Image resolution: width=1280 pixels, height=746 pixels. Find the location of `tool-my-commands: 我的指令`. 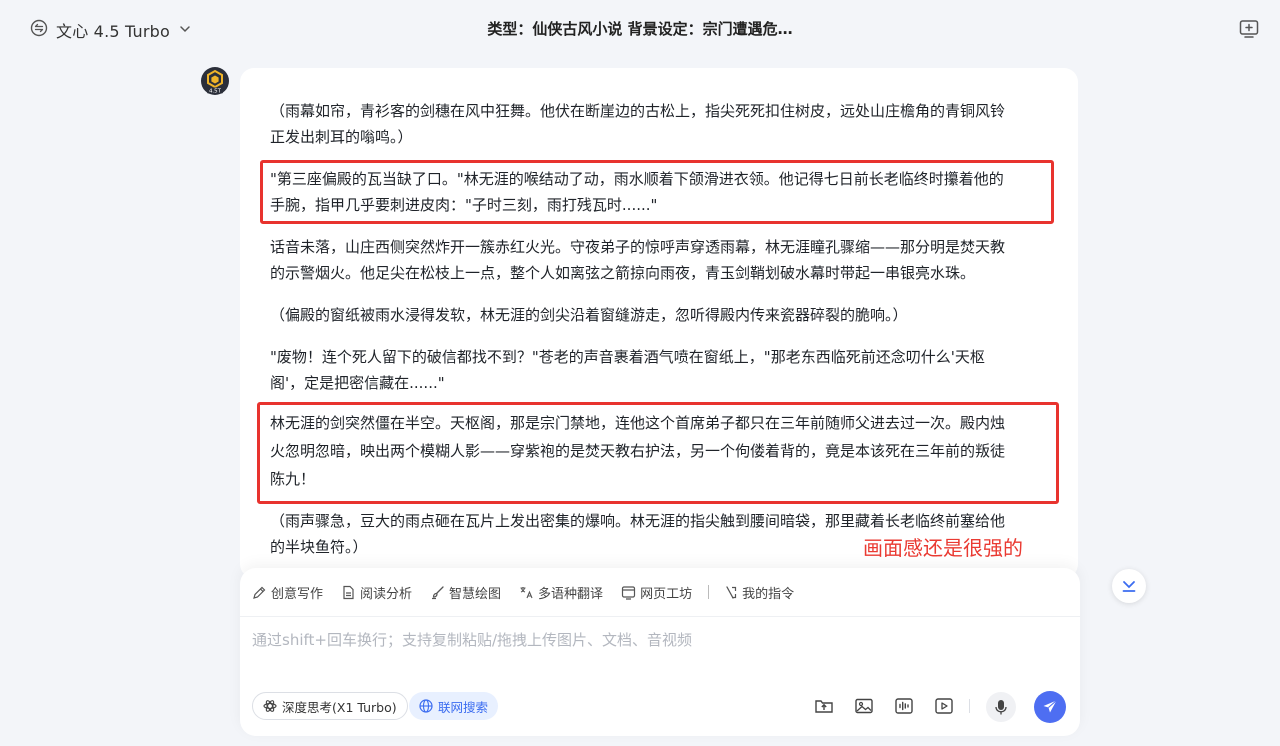

tool-my-commands: 我的指令 is located at coordinates (758, 592).